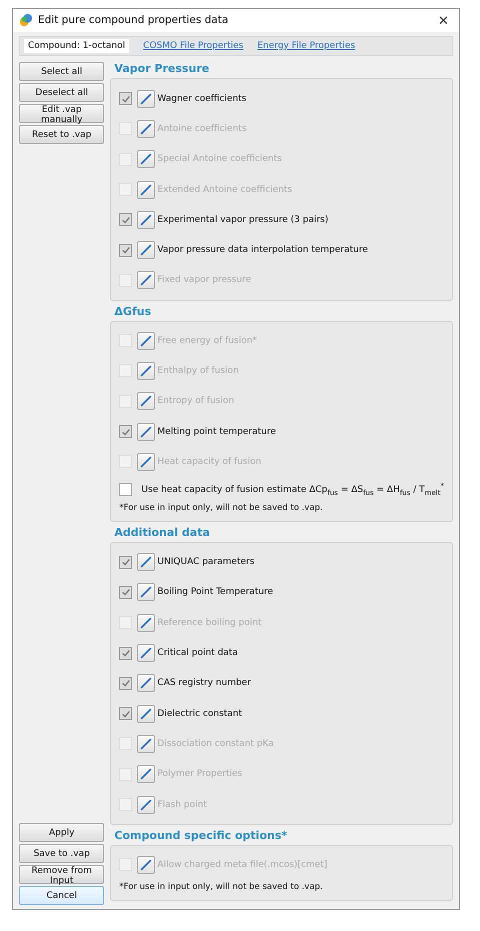 This screenshot has height=931, width=480. Describe the element at coordinates (77, 46) in the screenshot. I see `compound-label: Compound: 1-octanol` at that location.